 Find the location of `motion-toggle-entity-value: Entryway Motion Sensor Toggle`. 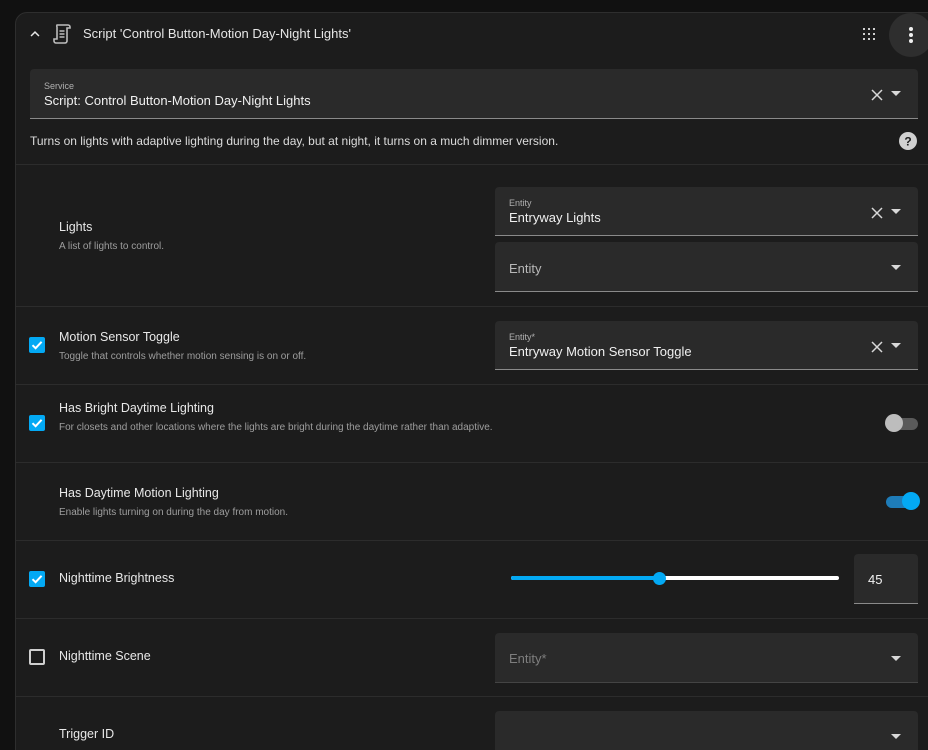

motion-toggle-entity-value: Entryway Motion Sensor Toggle is located at coordinates (600, 351).